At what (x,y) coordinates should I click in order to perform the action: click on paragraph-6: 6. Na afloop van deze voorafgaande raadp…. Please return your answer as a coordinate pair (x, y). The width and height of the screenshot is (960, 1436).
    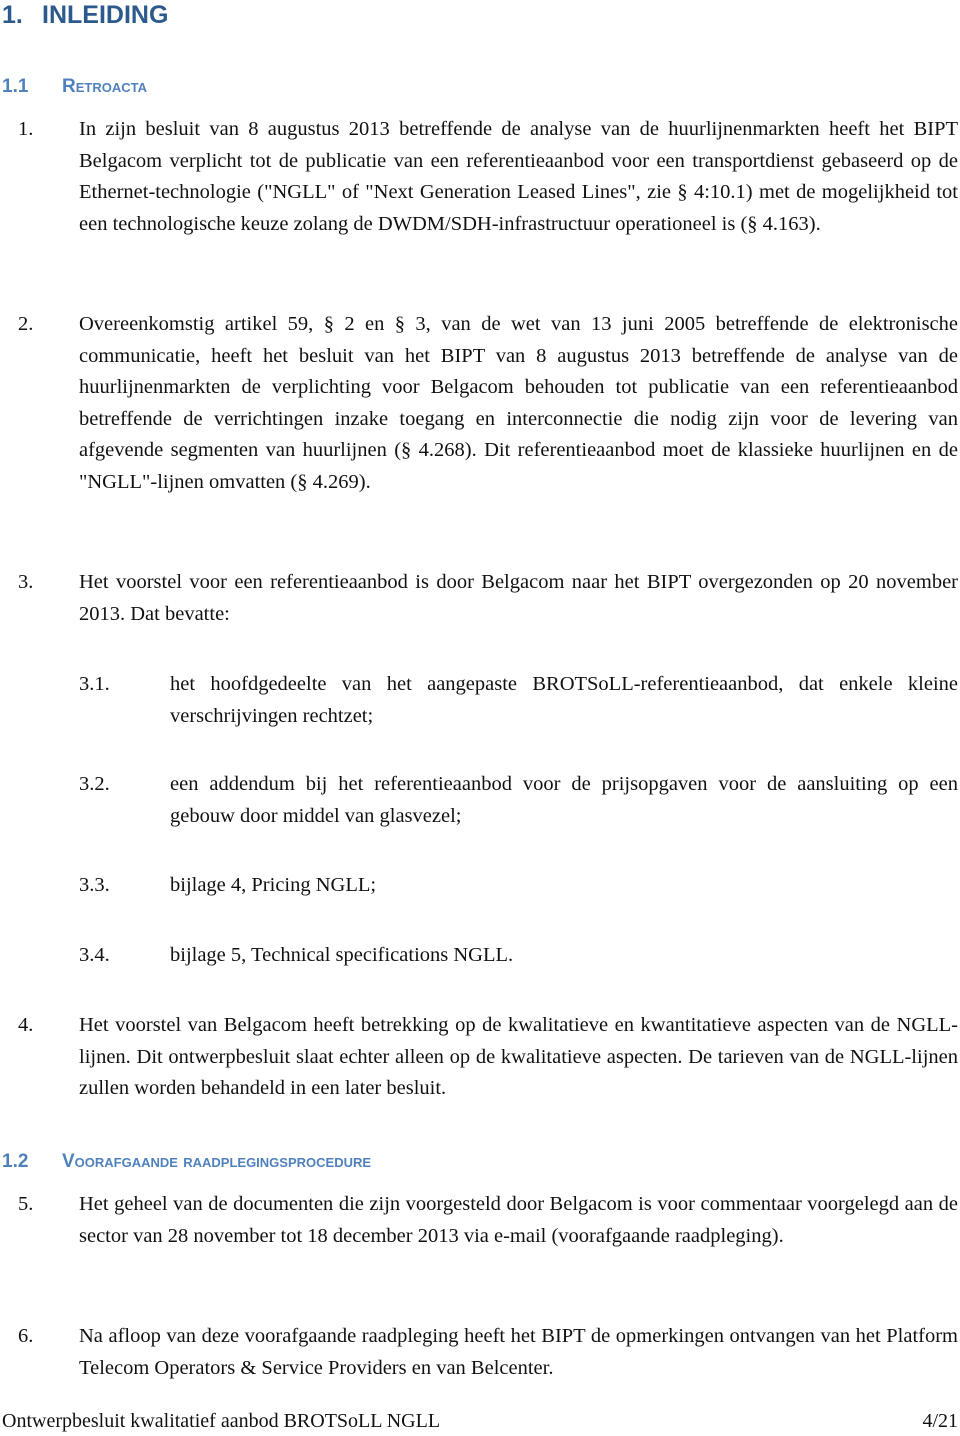
    Looking at the image, I should click on (488, 1352).